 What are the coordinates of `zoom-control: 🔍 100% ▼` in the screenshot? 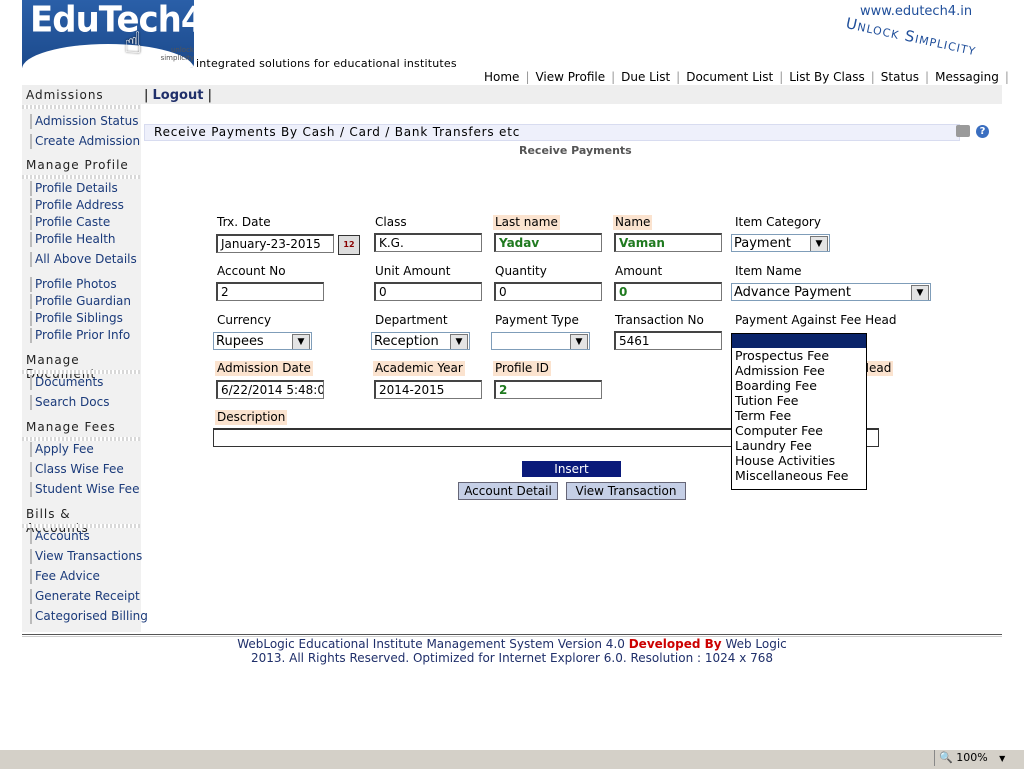 It's located at (972, 758).